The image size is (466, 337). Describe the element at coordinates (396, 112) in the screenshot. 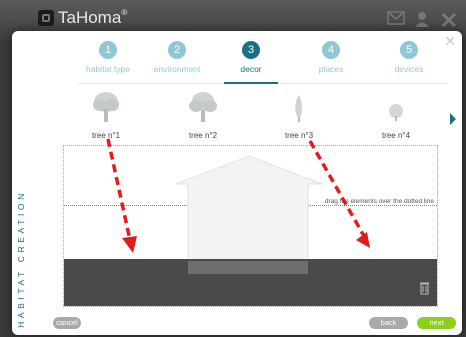

I see `tree-4-icon` at that location.